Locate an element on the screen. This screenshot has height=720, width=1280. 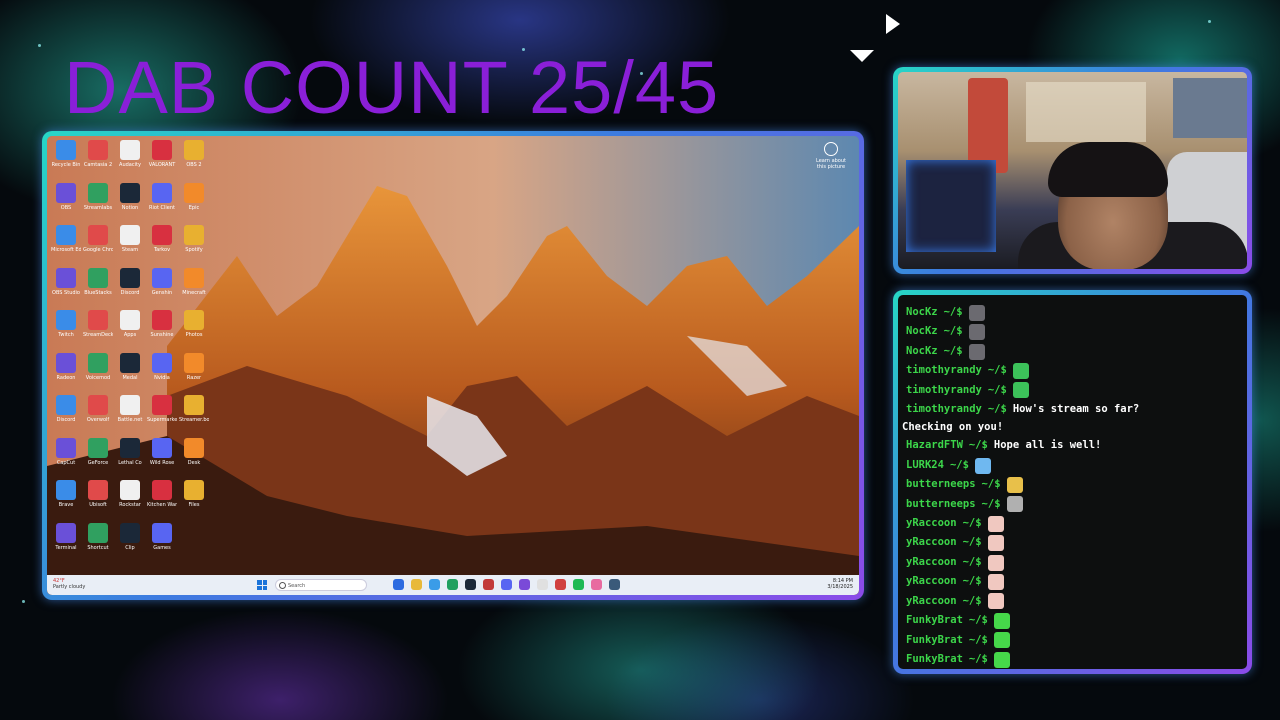
desktop-icon: Photos is located at coordinates (194, 330).